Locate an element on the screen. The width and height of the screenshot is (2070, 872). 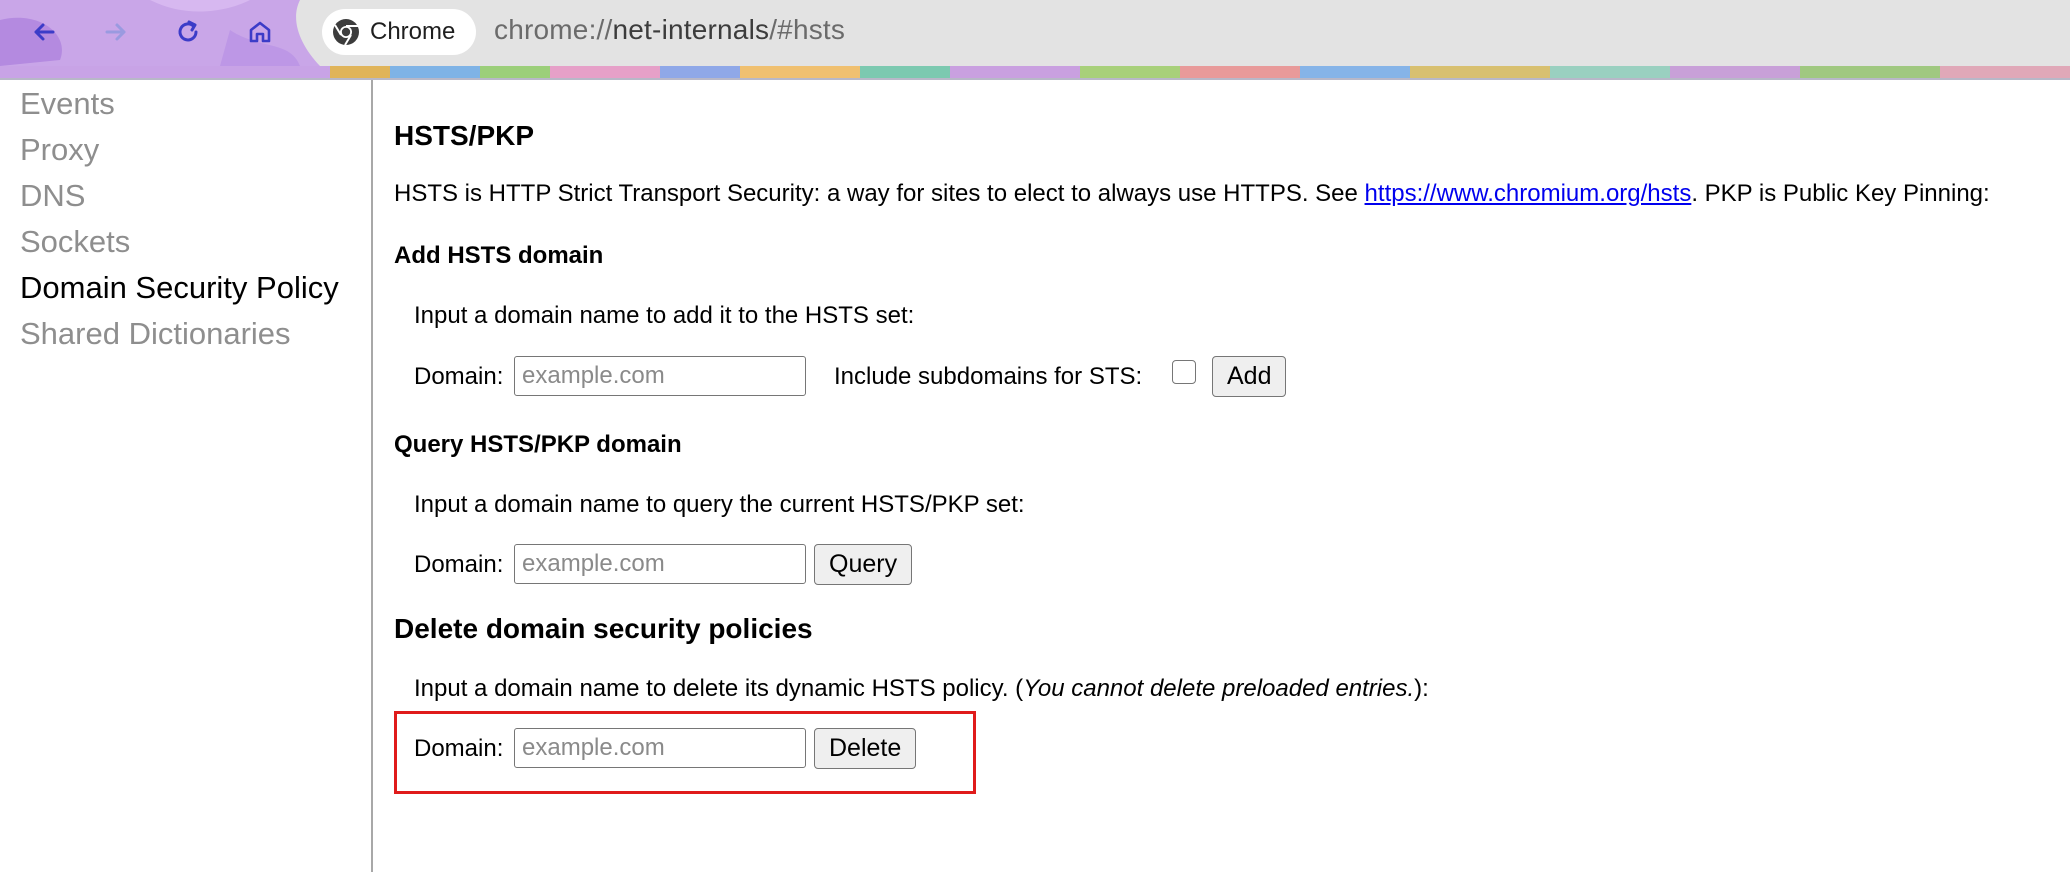
forward-button is located at coordinates (116, 32).